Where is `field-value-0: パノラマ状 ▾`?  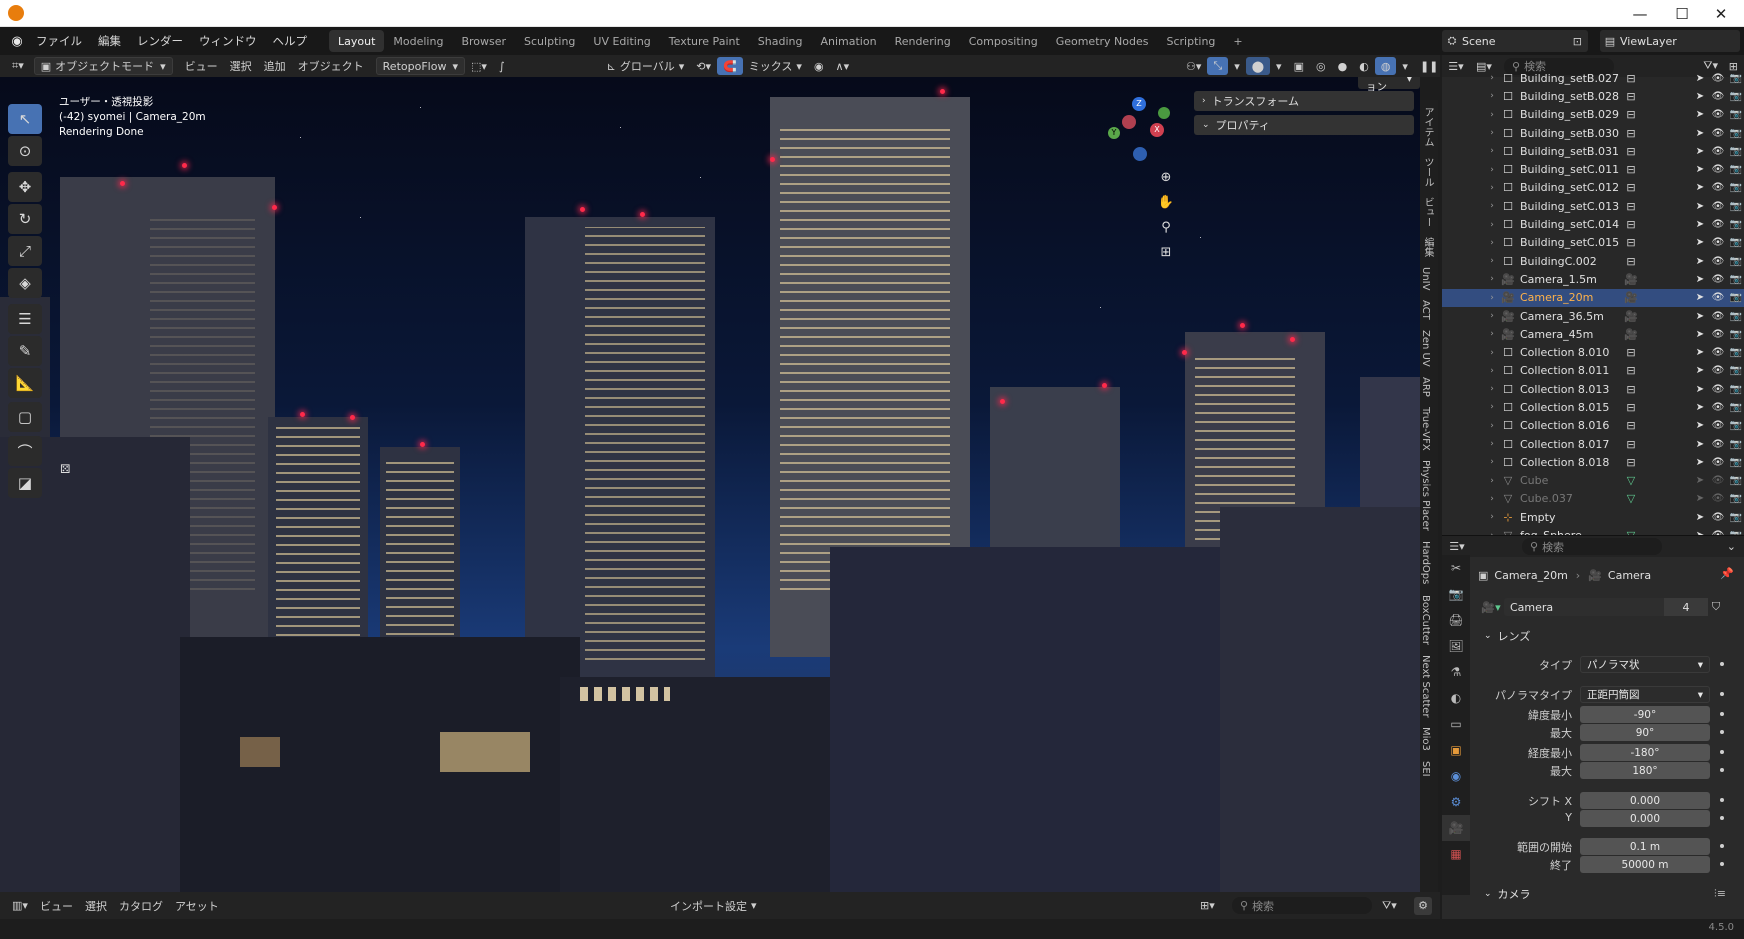
field-value-0: パノラマ状 ▾ is located at coordinates (1645, 664).